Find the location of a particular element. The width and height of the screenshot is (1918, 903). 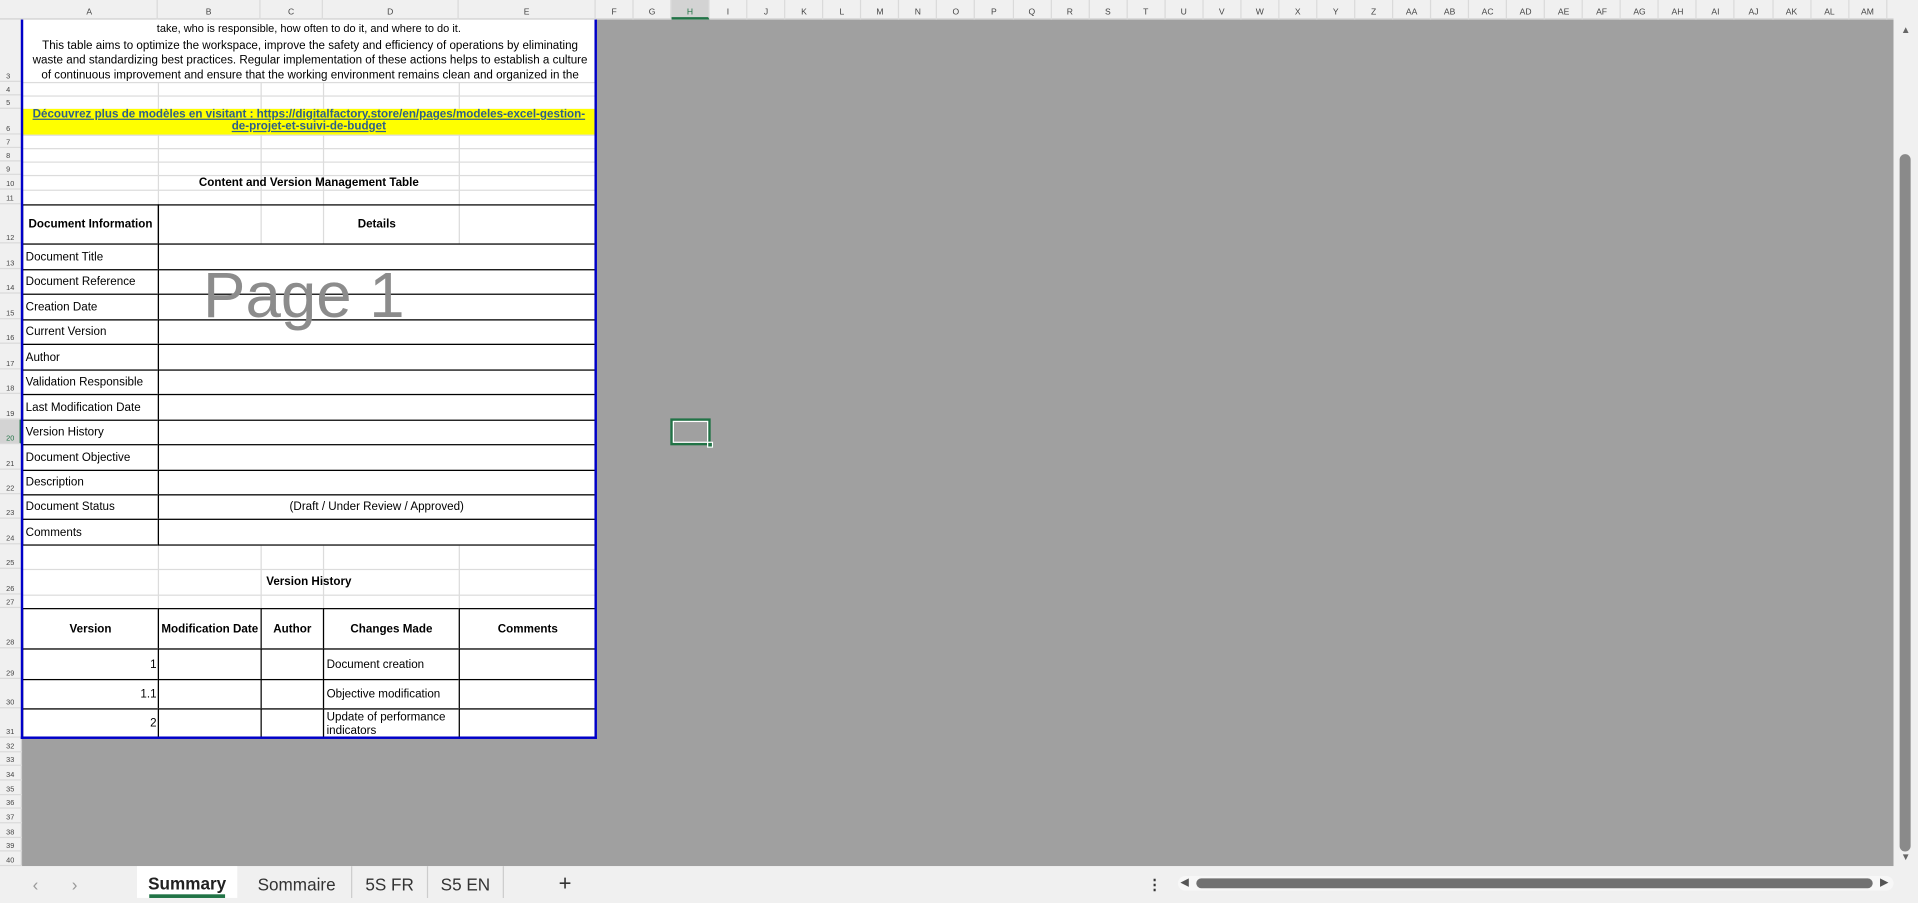

more-options-icon: ⋮ is located at coordinates (1154, 882).